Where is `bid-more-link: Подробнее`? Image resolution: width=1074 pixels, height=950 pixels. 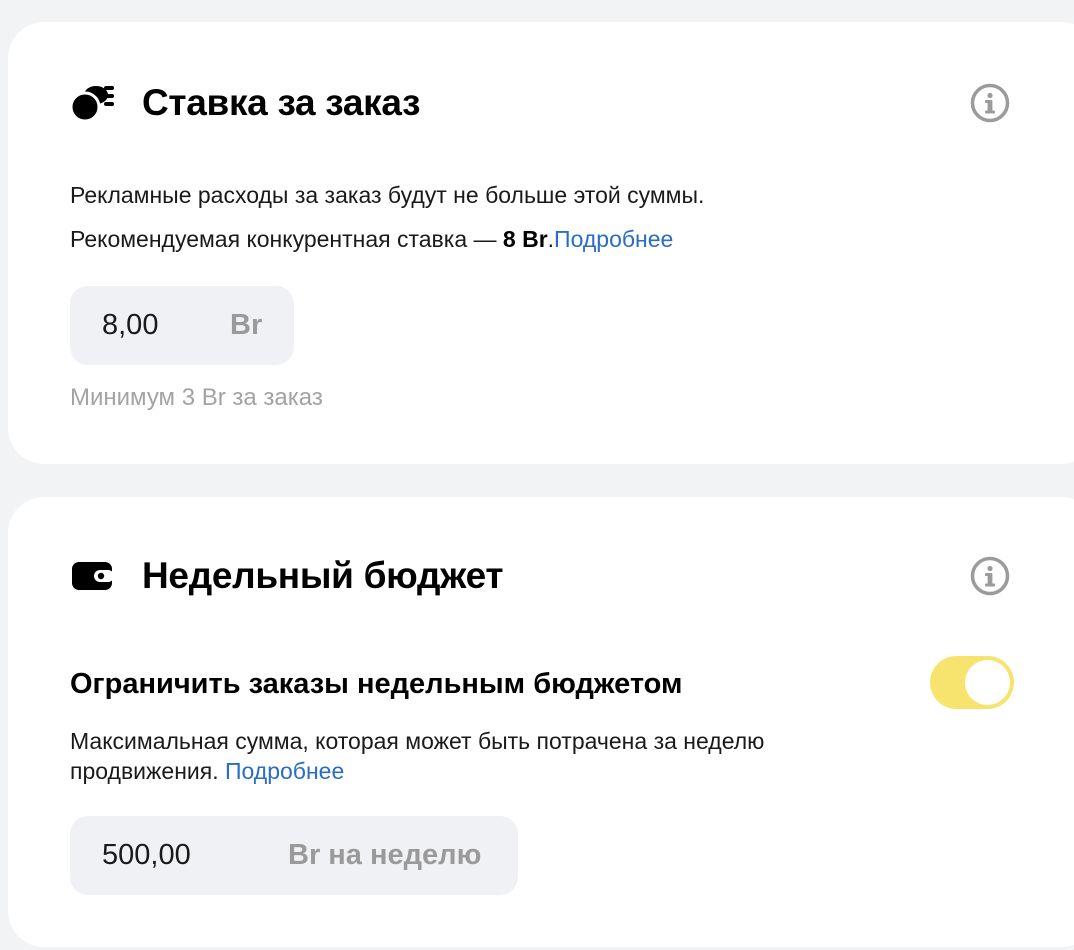 bid-more-link: Подробнее is located at coordinates (613, 239).